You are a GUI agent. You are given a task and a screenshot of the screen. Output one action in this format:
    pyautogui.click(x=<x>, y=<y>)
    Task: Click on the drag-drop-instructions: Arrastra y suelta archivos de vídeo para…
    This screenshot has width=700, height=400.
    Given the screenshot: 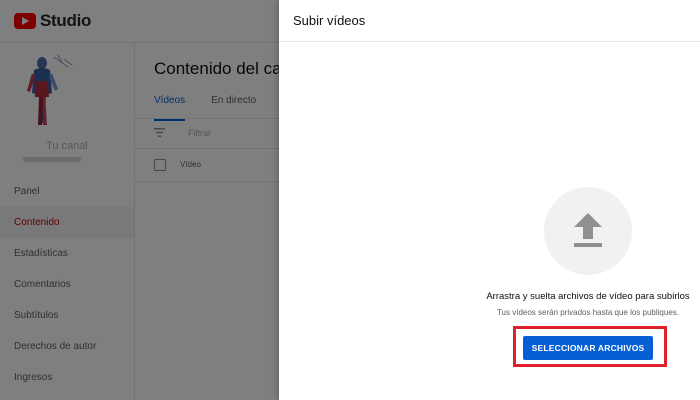 What is the action you would take?
    pyautogui.click(x=588, y=296)
    